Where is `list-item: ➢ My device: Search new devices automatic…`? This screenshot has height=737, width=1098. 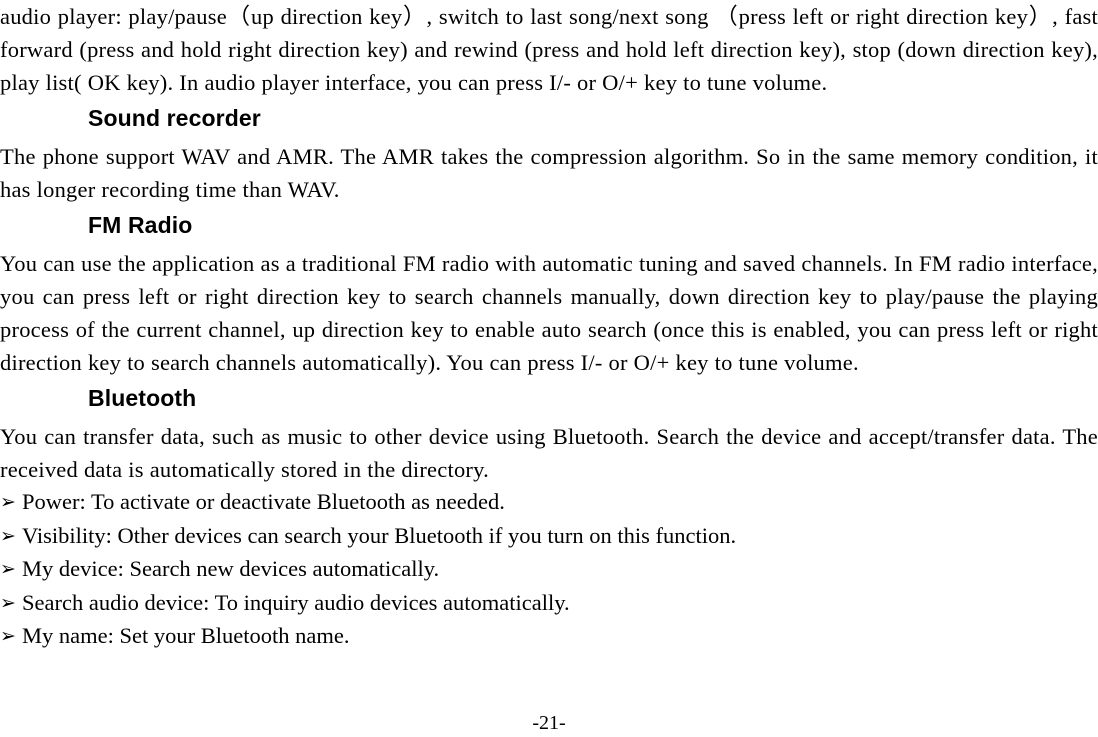
list-item: ➢ My device: Search new devices automatic… is located at coordinates (549, 570).